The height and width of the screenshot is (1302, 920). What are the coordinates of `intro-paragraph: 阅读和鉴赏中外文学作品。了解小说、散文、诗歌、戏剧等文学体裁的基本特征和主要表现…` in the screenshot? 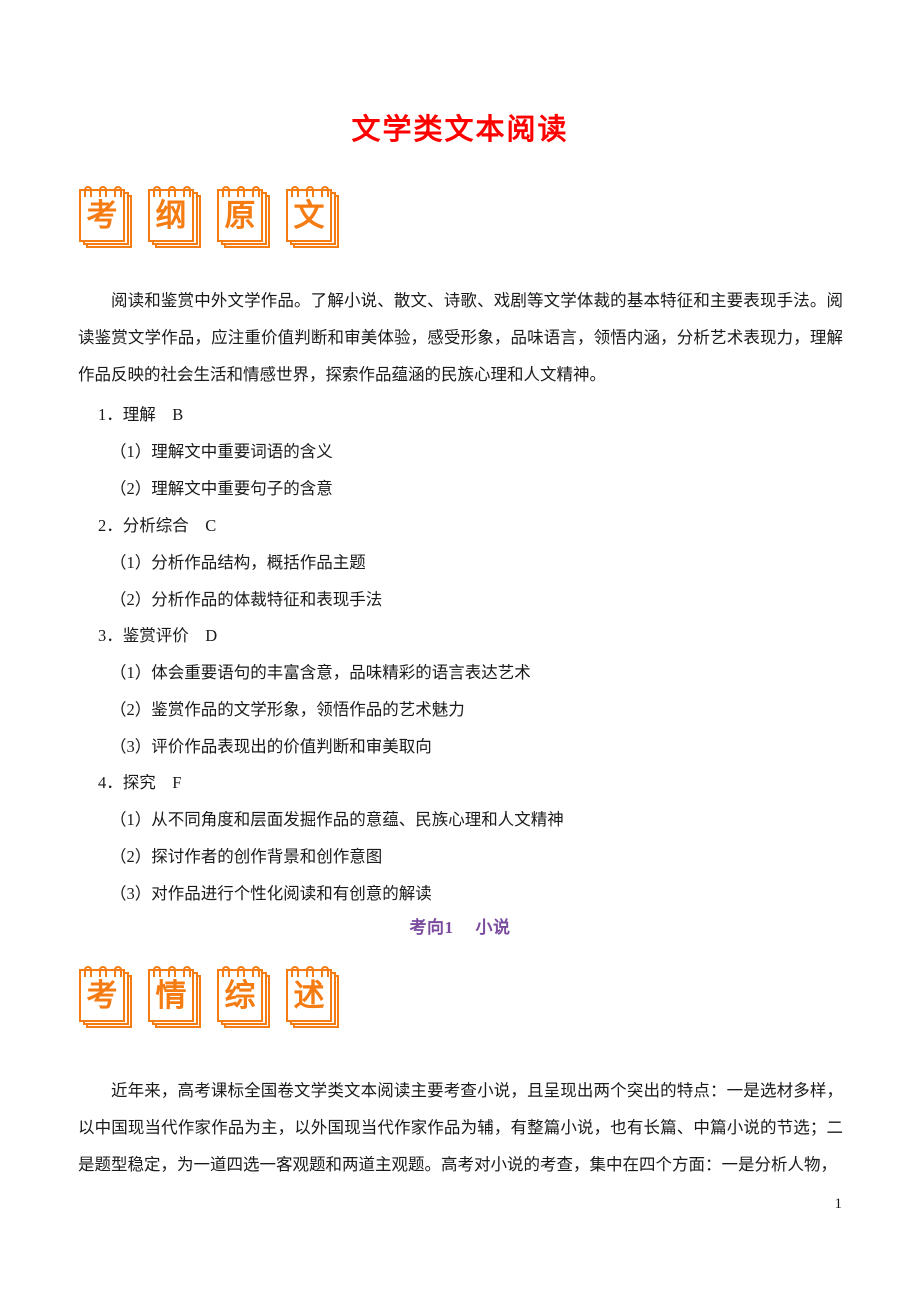 It's located at (460, 337).